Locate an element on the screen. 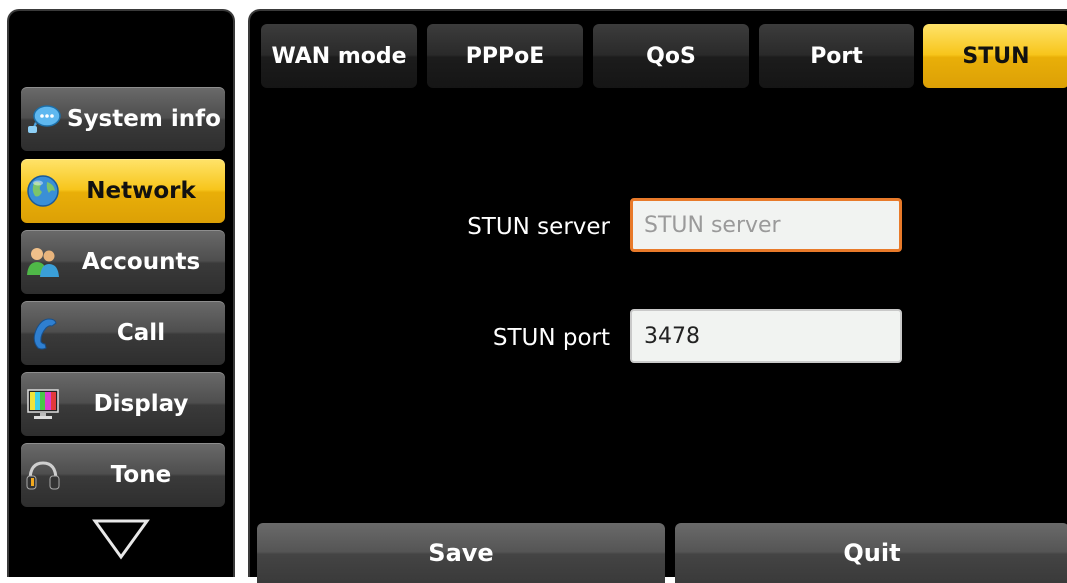  save-button-label: Save is located at coordinates (461, 553).